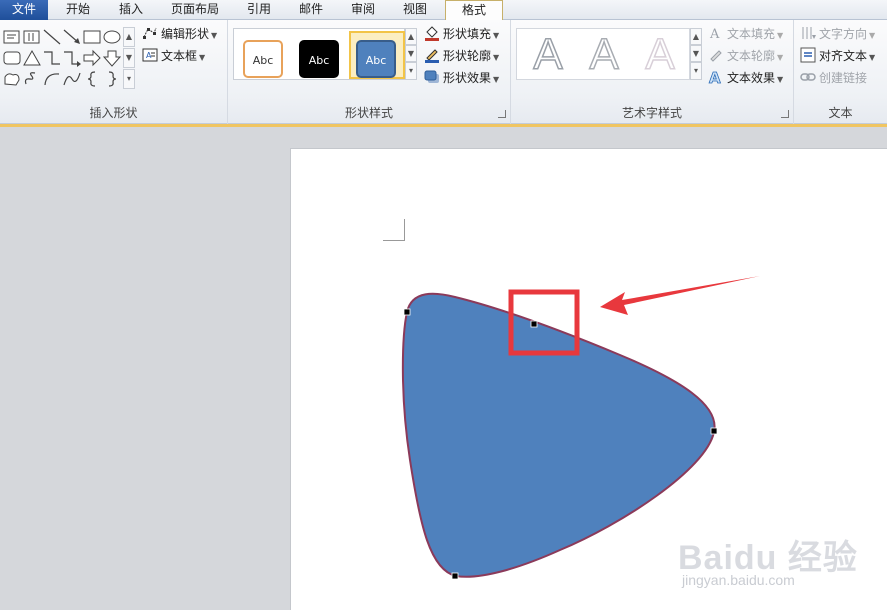  I want to click on edit-point-right, so click(714, 431).